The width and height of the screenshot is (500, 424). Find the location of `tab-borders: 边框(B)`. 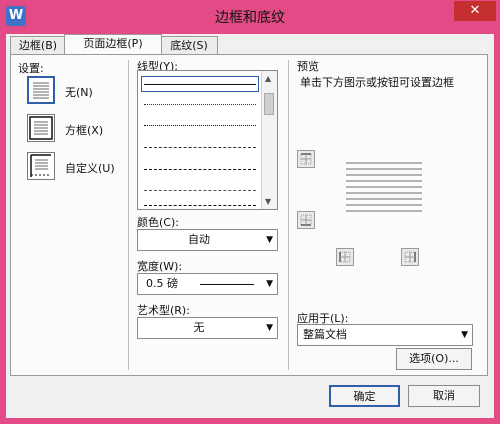

tab-borders: 边框(B) is located at coordinates (38, 45).